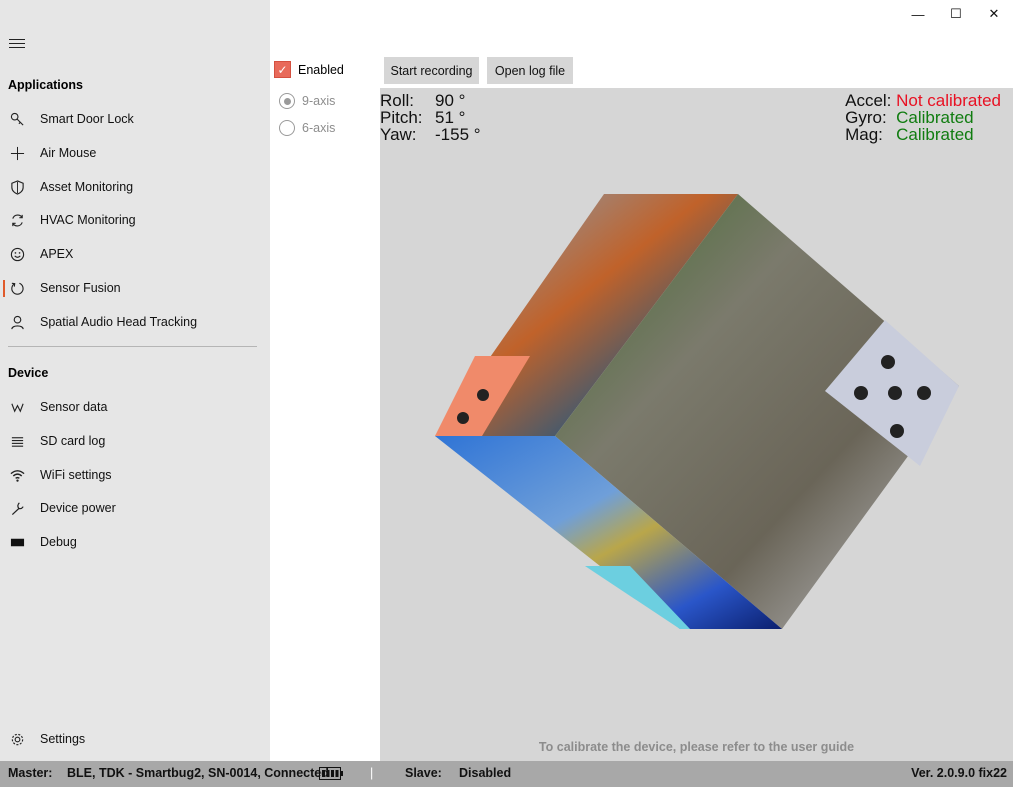  Describe the element at coordinates (17, 44) in the screenshot. I see `hamburger-menu-icon` at that location.